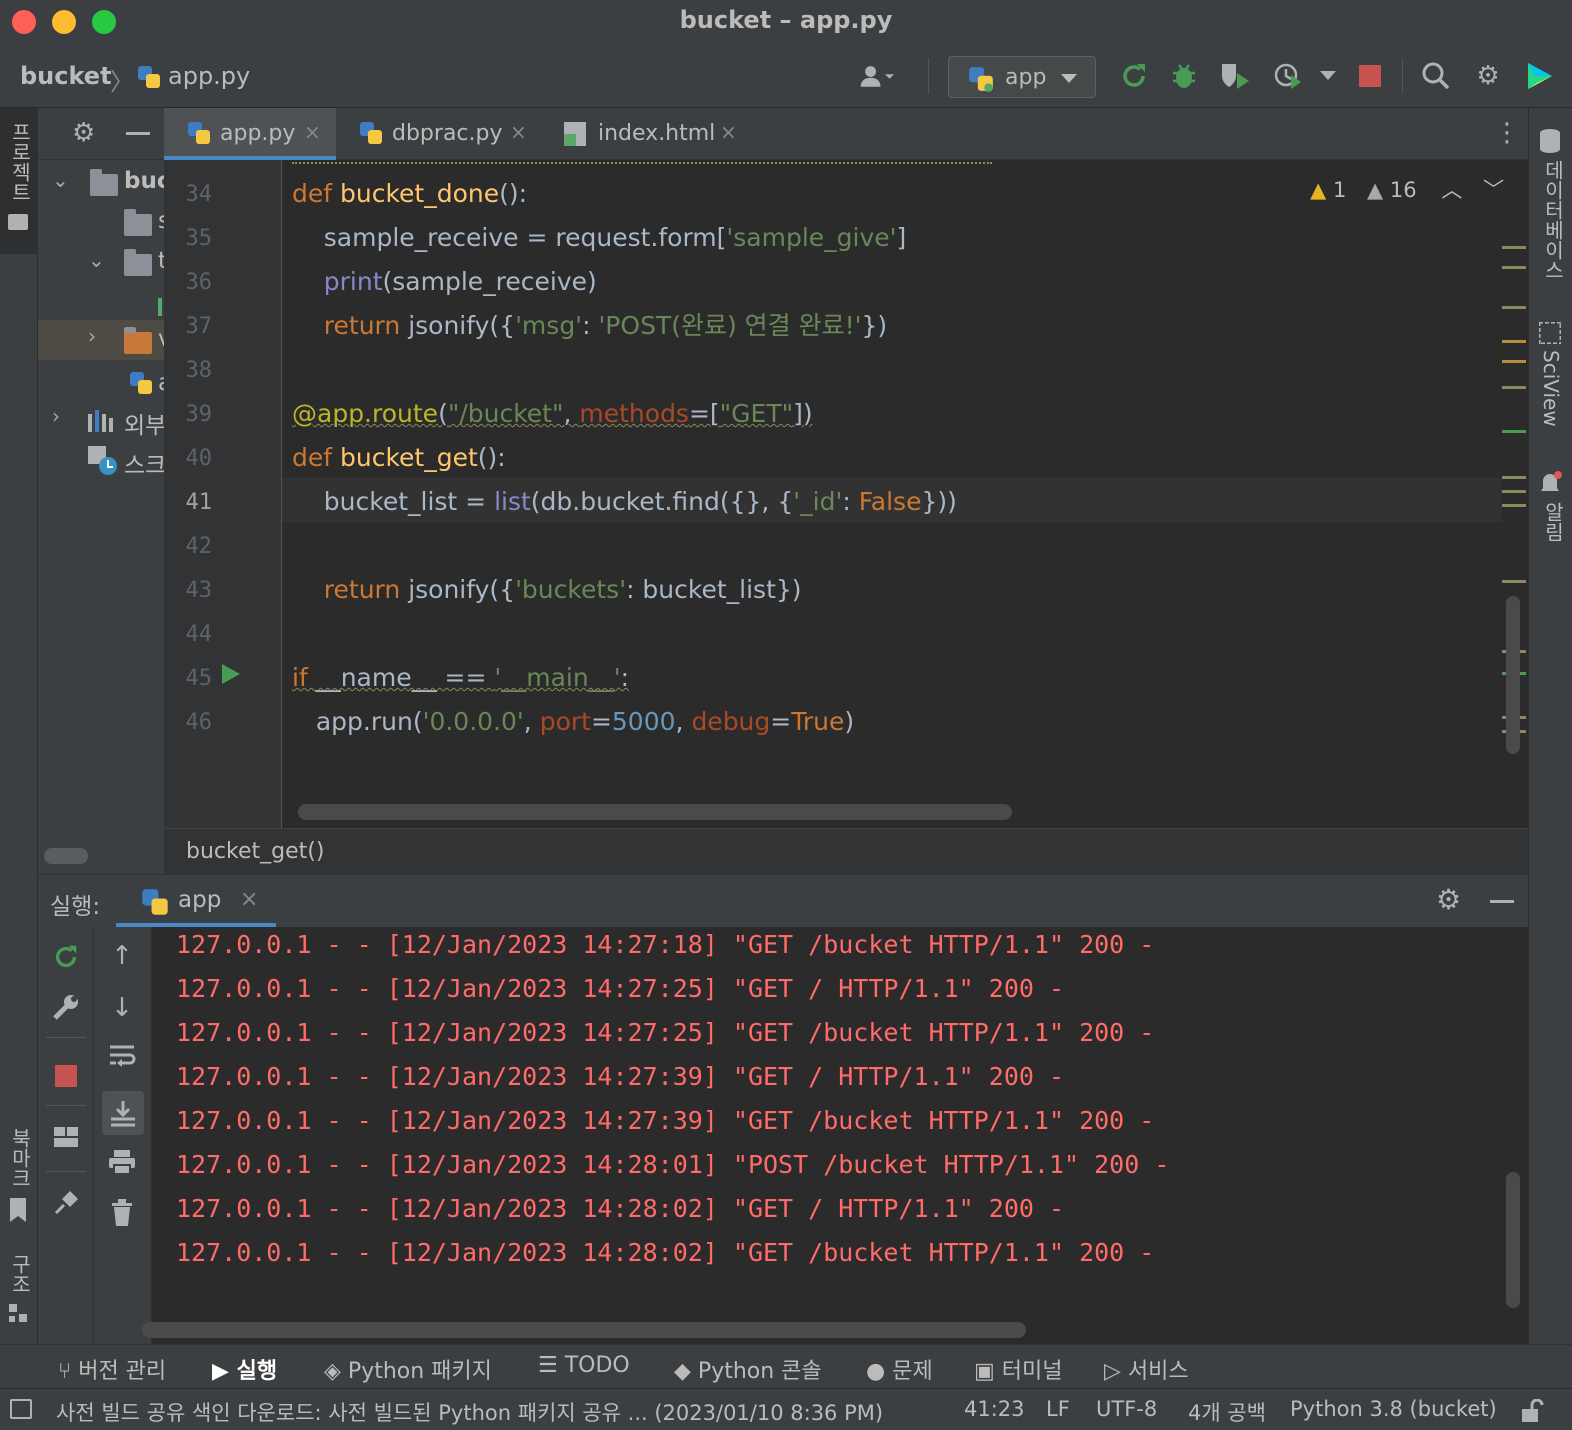  I want to click on chevron-up-icon: ︿, so click(1451, 190).